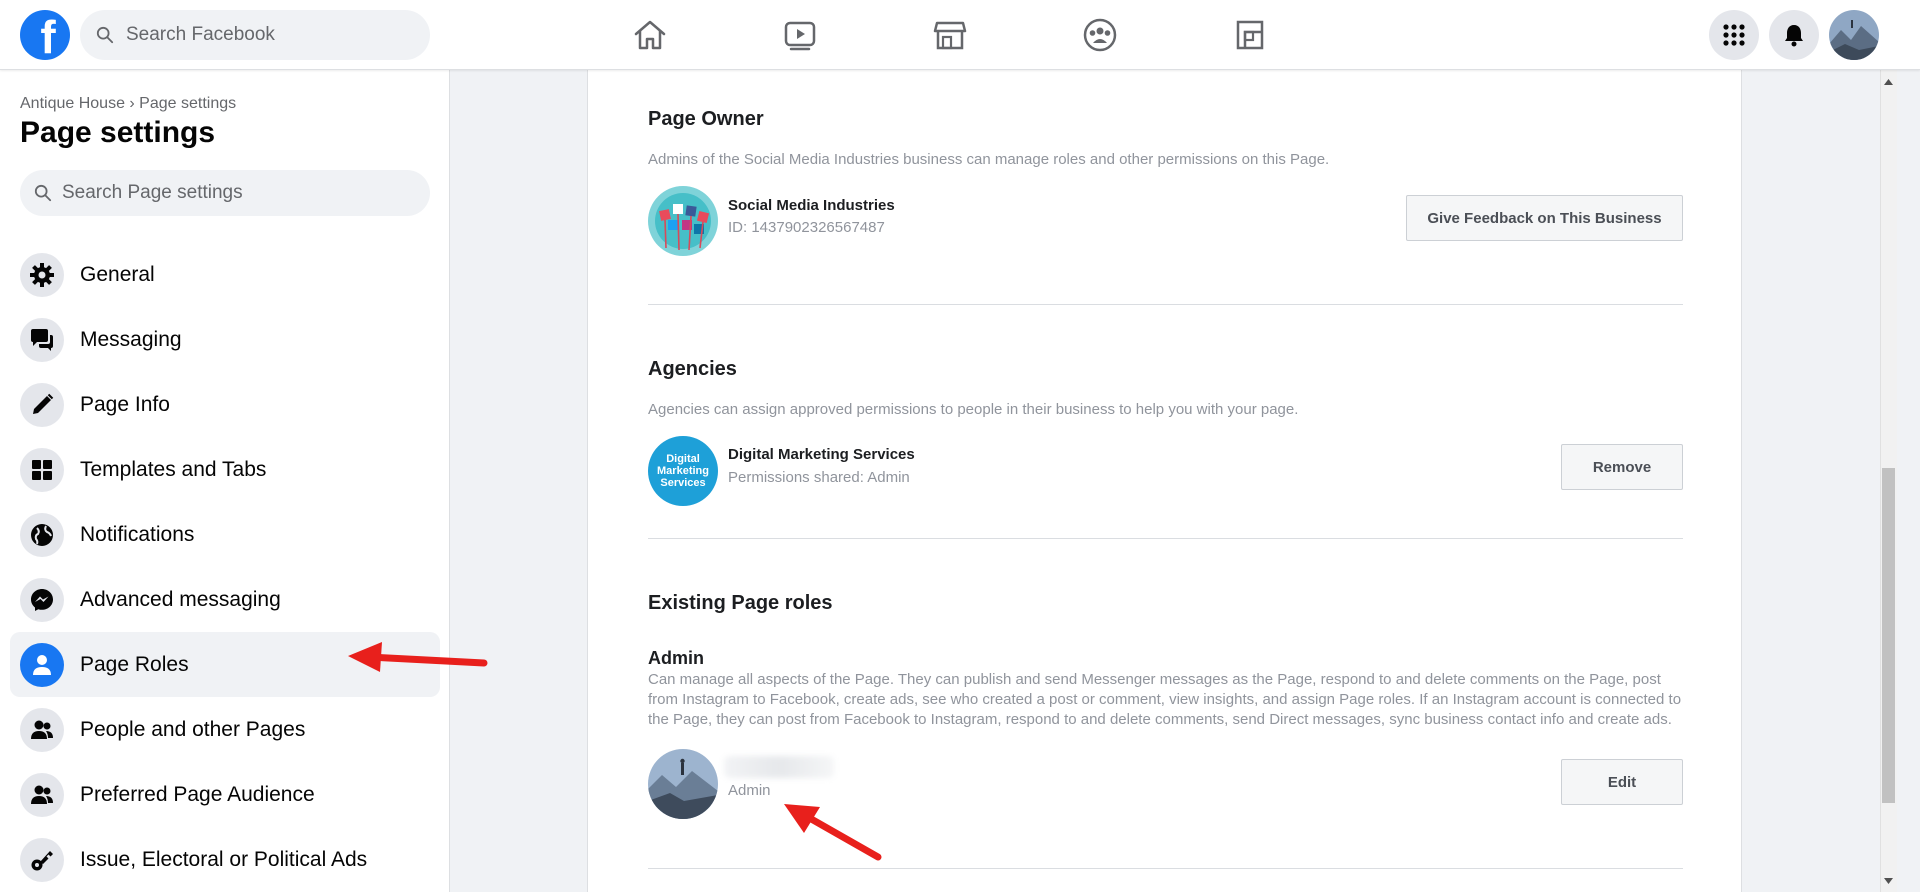 The image size is (1920, 892). I want to click on scrollbar-thumb, so click(1888, 635).